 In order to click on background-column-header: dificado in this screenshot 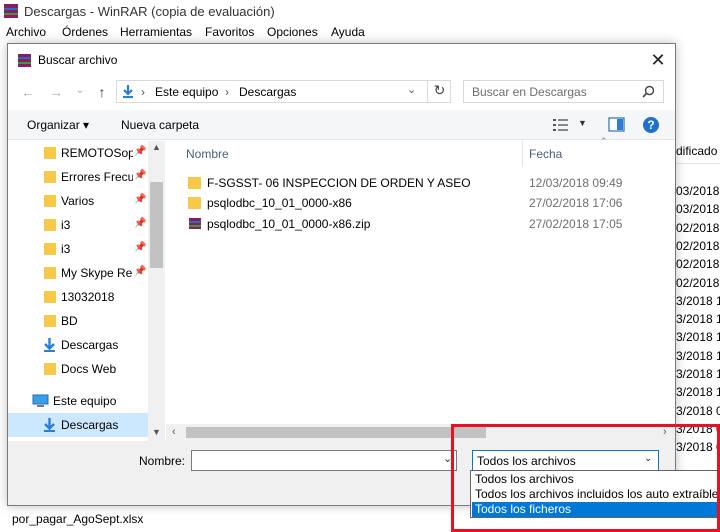, I will do `click(698, 152)`.